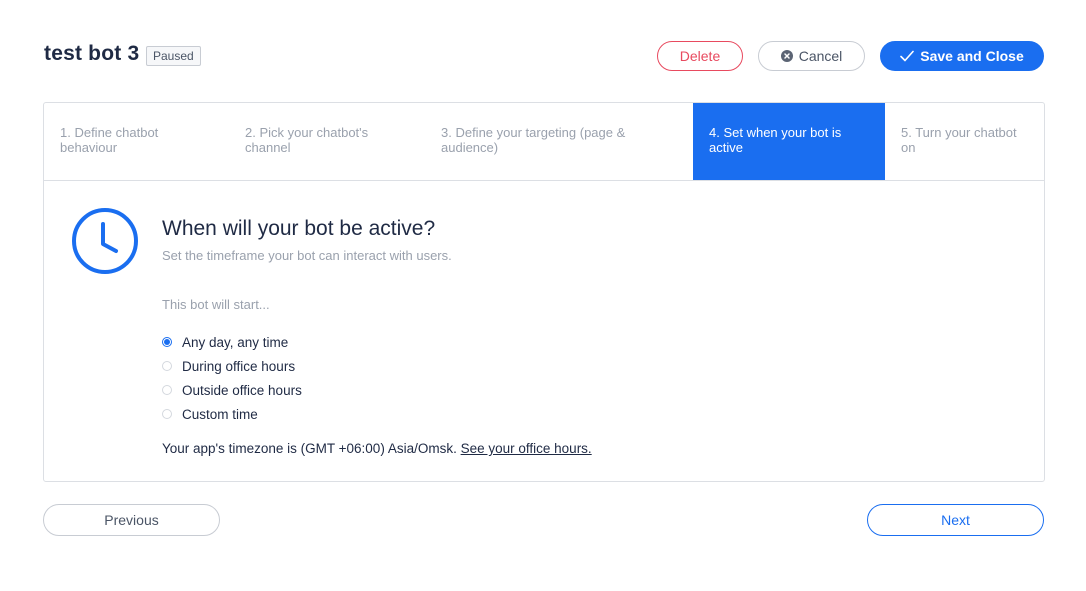 The image size is (1086, 591). Describe the element at coordinates (972, 56) in the screenshot. I see `save-and-close-label: Save and Close` at that location.